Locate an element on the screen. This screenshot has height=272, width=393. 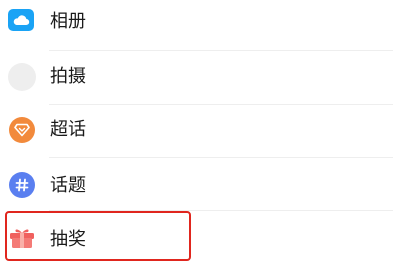
menu-item-label: 超话 is located at coordinates (68, 129).